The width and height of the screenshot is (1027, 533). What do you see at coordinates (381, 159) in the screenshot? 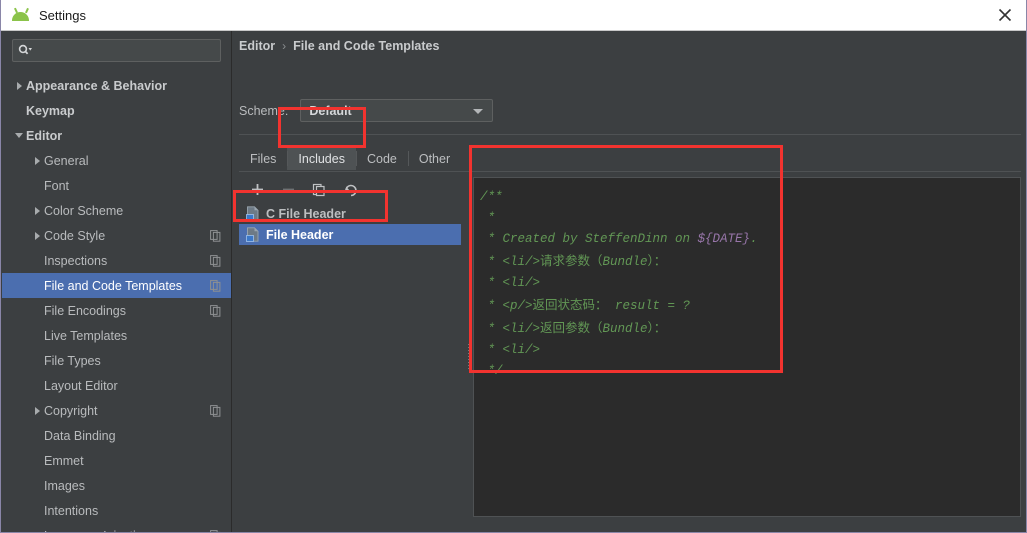
I see `tab-code: Code` at bounding box center [381, 159].